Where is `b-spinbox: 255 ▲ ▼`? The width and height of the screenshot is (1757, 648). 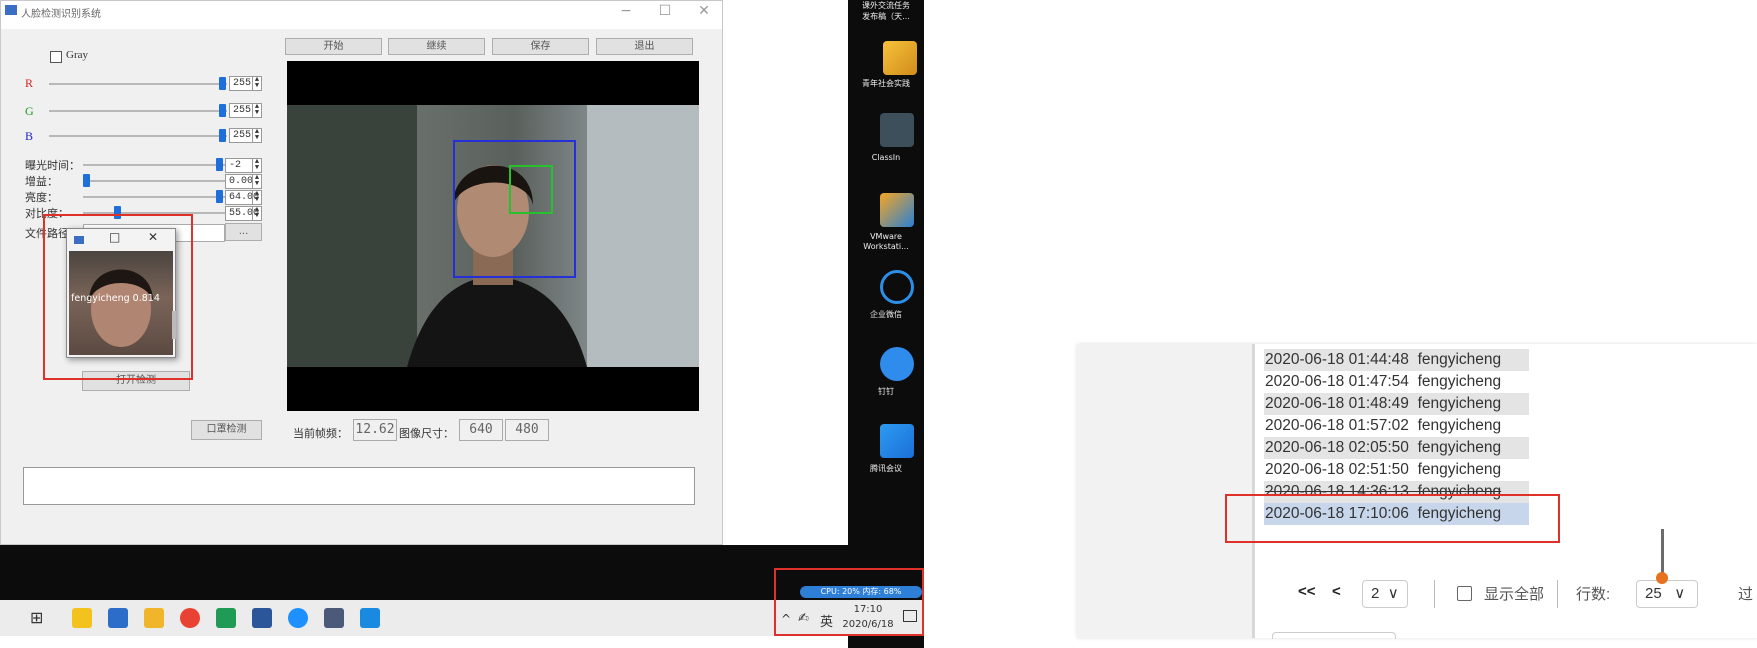 b-spinbox: 255 ▲ ▼ is located at coordinates (245, 135).